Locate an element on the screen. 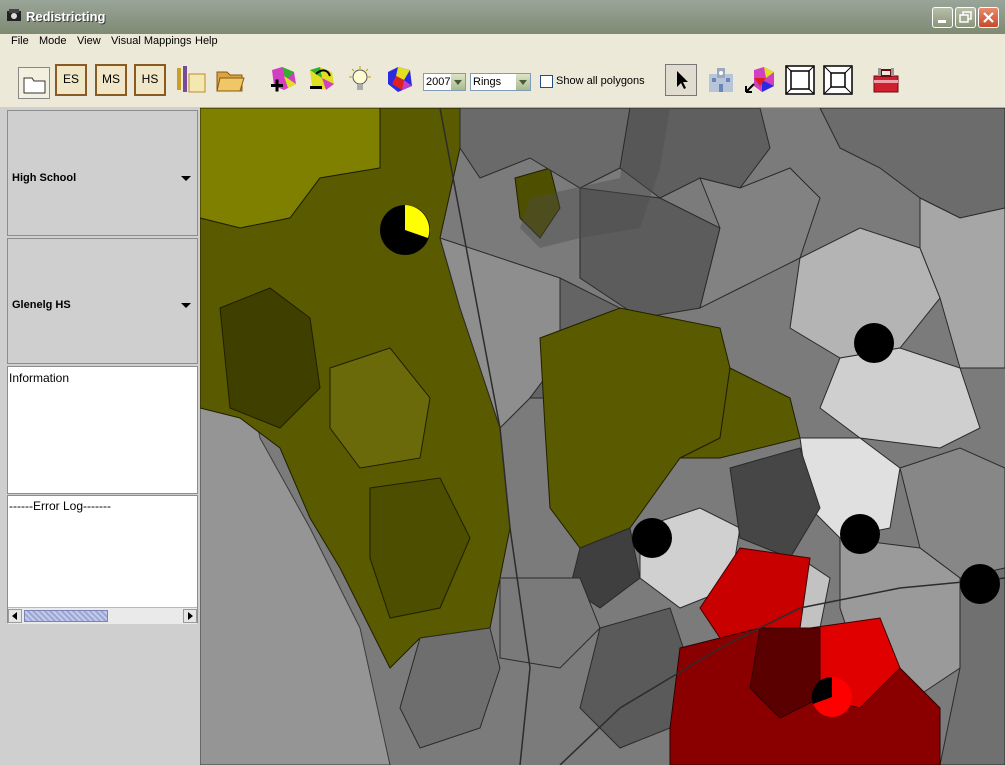 The height and width of the screenshot is (765, 1005). color-map-icon is located at coordinates (400, 79).